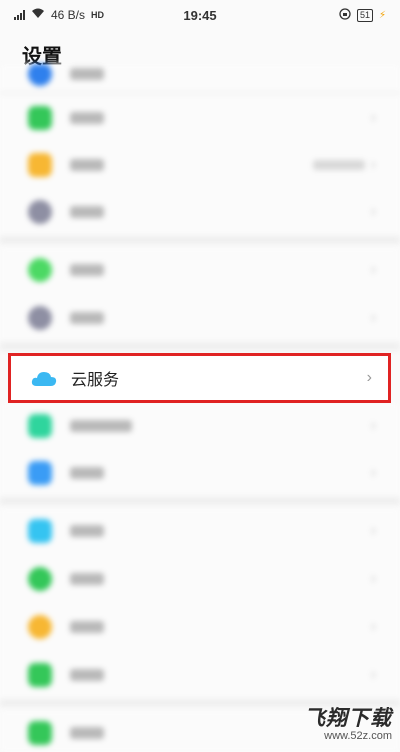 This screenshot has height=752, width=400. What do you see at coordinates (19, 15) in the screenshot?
I see `signal-icon` at bounding box center [19, 15].